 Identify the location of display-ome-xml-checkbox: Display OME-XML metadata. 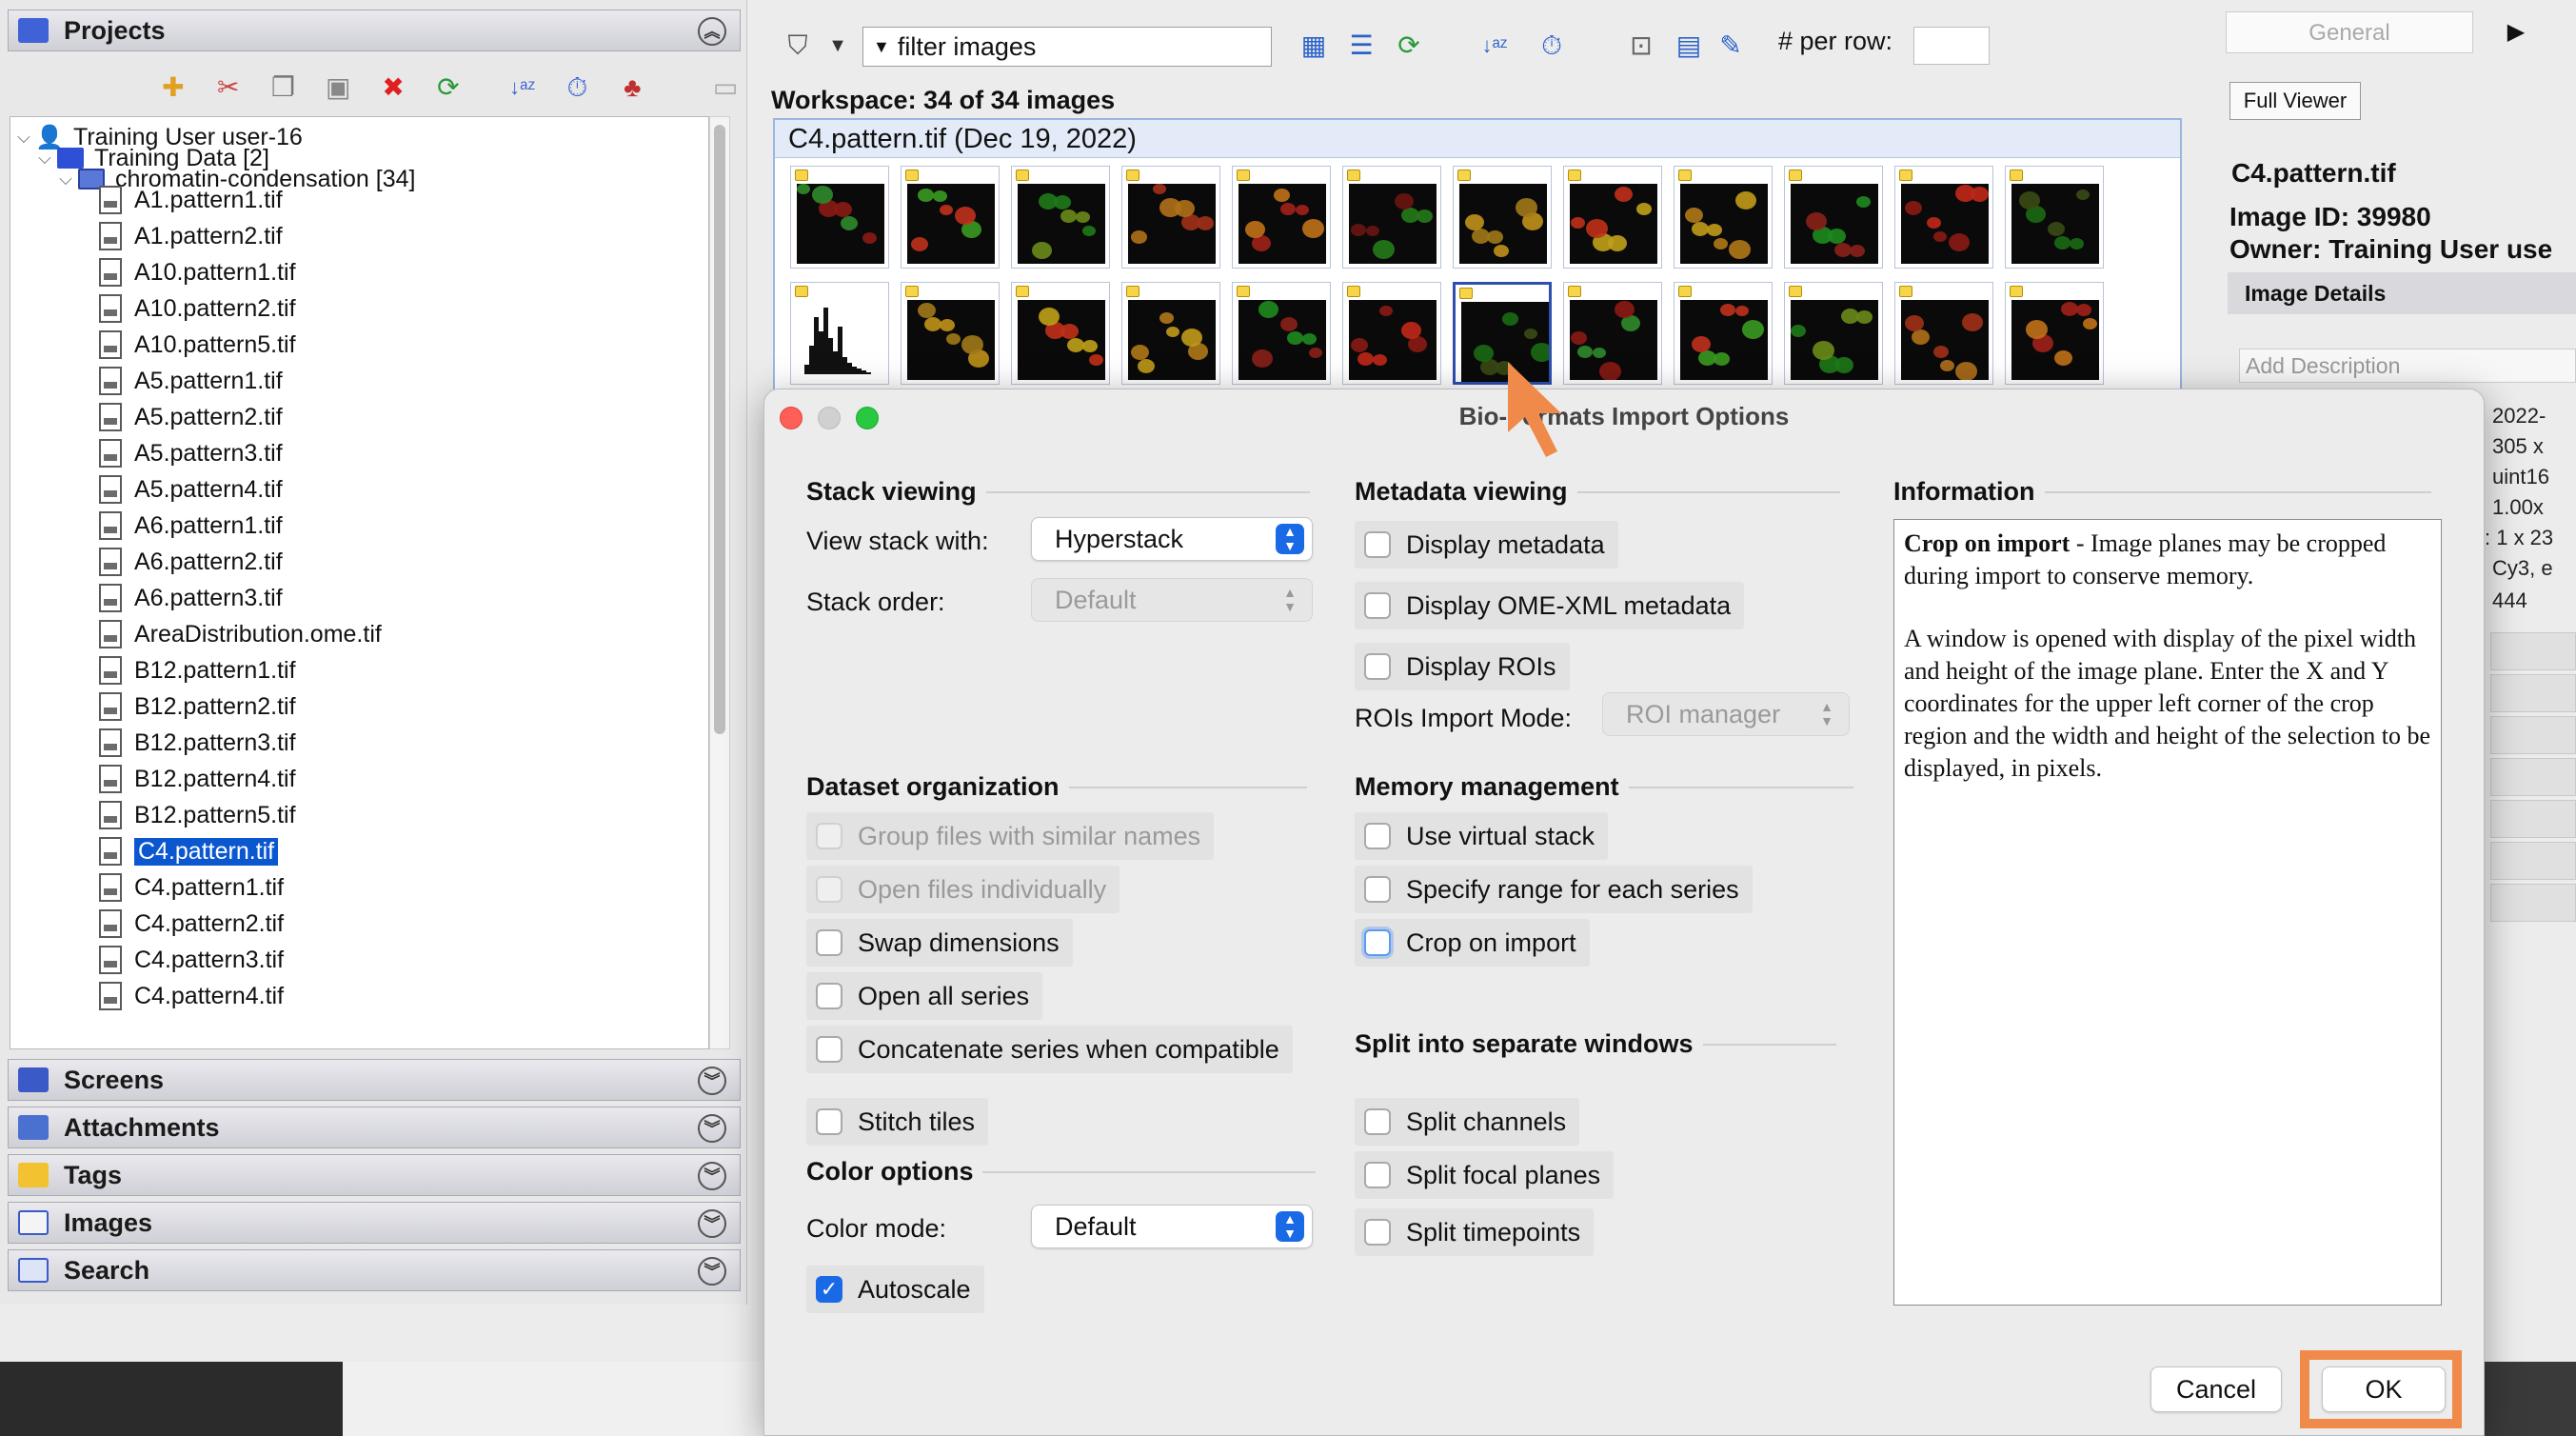
(1550, 605).